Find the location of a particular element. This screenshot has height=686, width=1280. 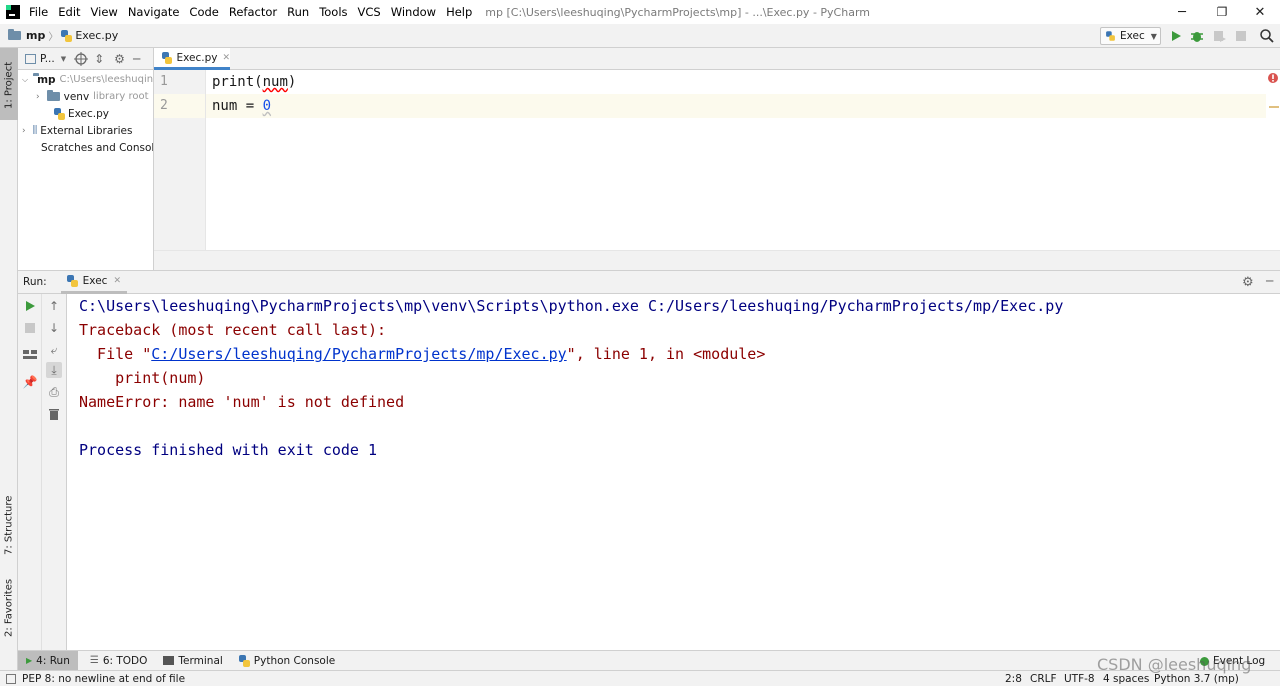

breadcrumb-project: mp is located at coordinates (35, 35).